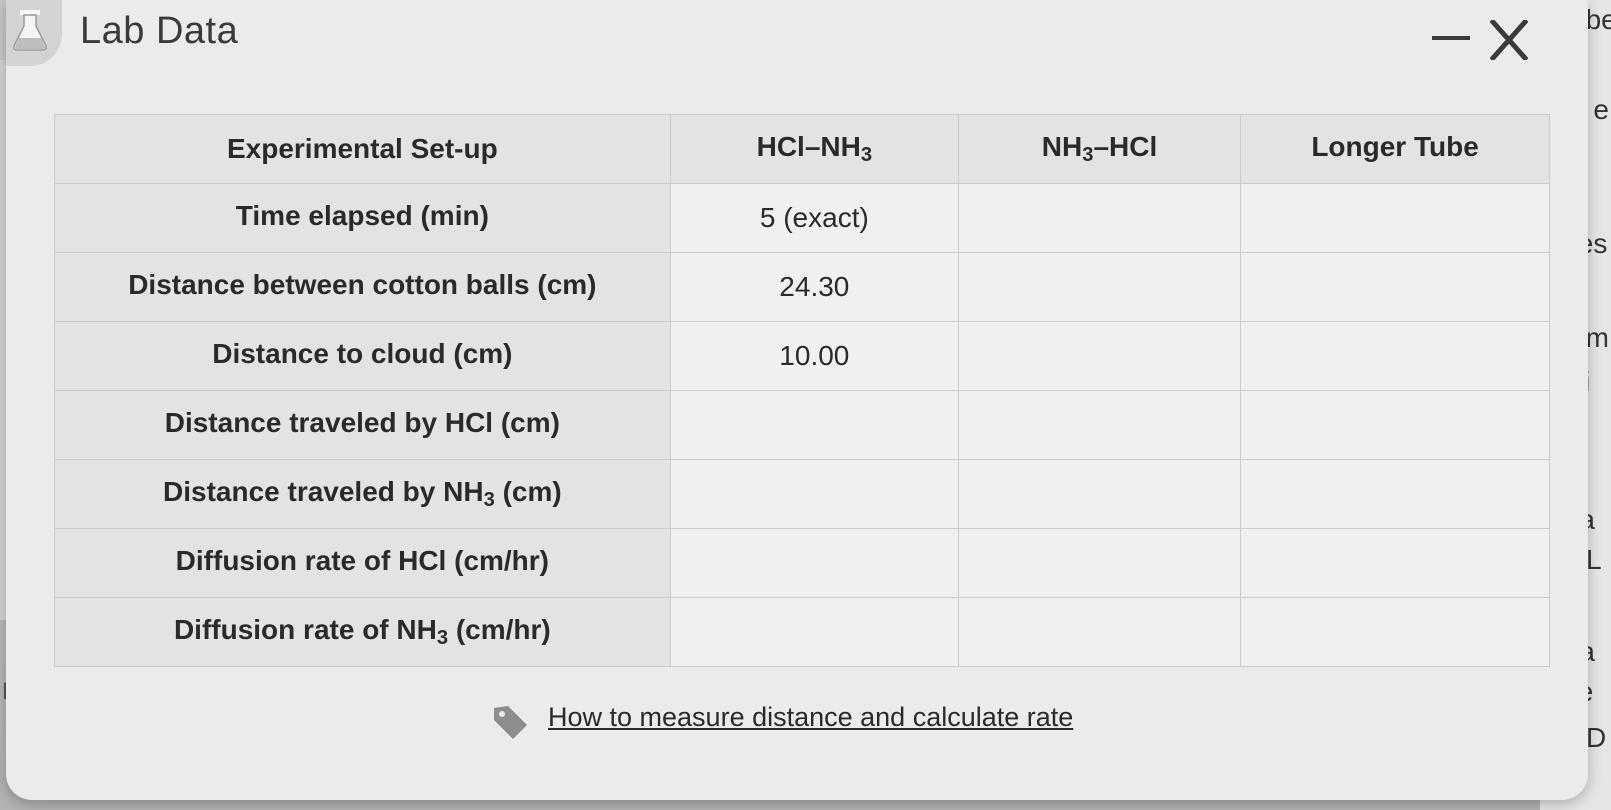 The image size is (1611, 810). What do you see at coordinates (1062, 146) in the screenshot?
I see `cell-text: NH` at bounding box center [1062, 146].